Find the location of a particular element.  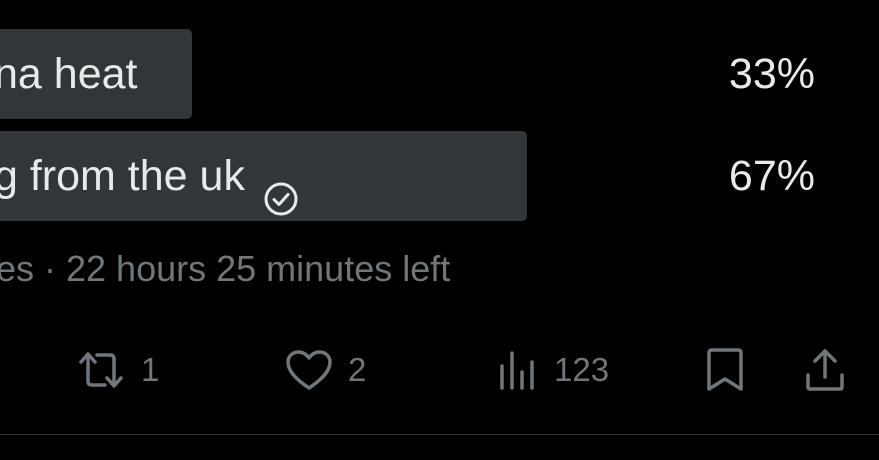

views-icon is located at coordinates (518, 370).